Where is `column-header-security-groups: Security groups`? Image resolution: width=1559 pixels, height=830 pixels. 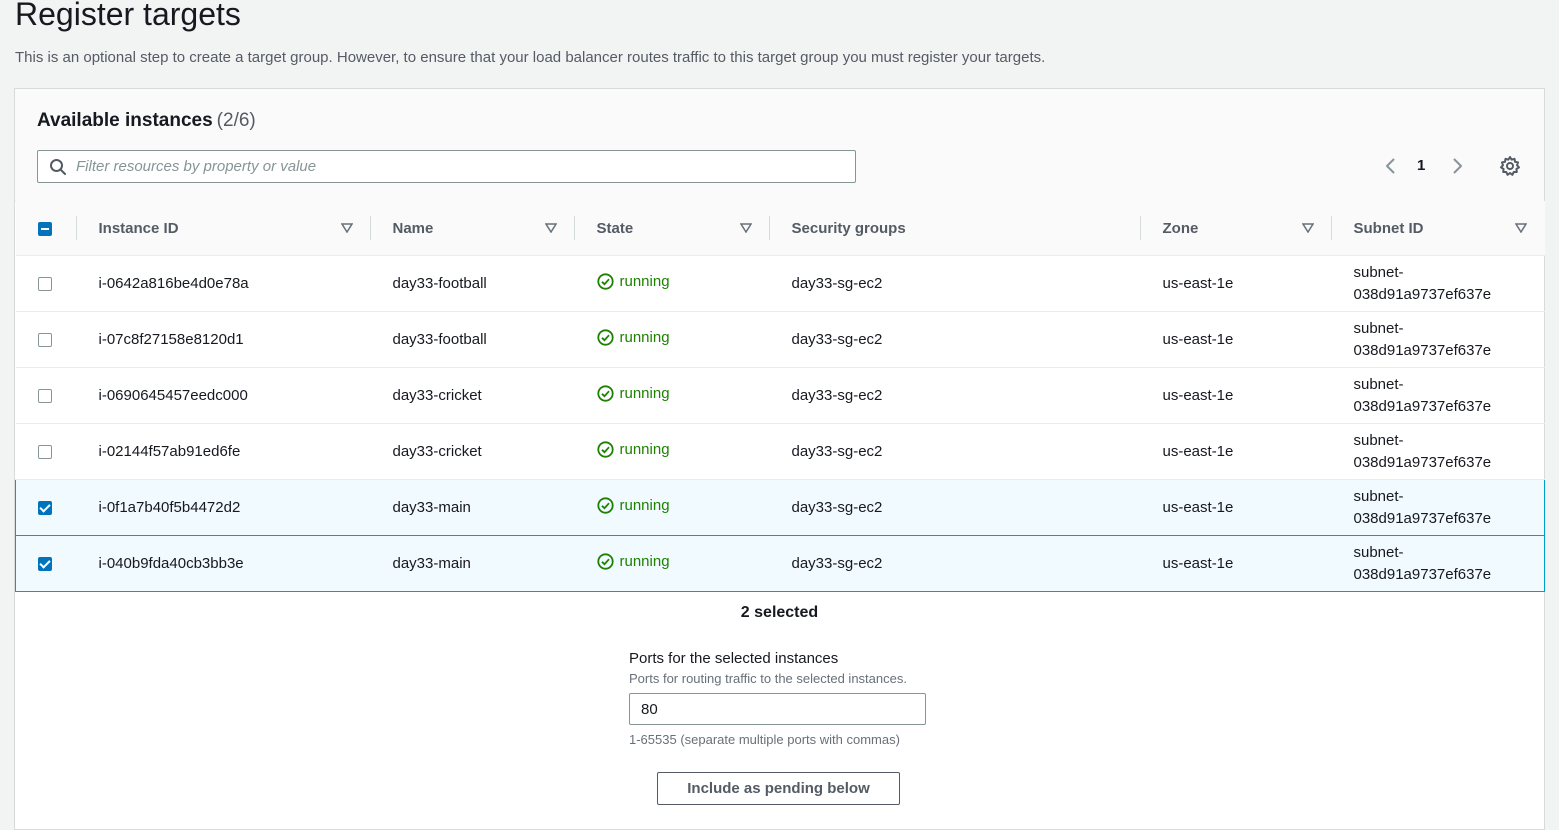
column-header-security-groups: Security groups is located at coordinates (955, 228).